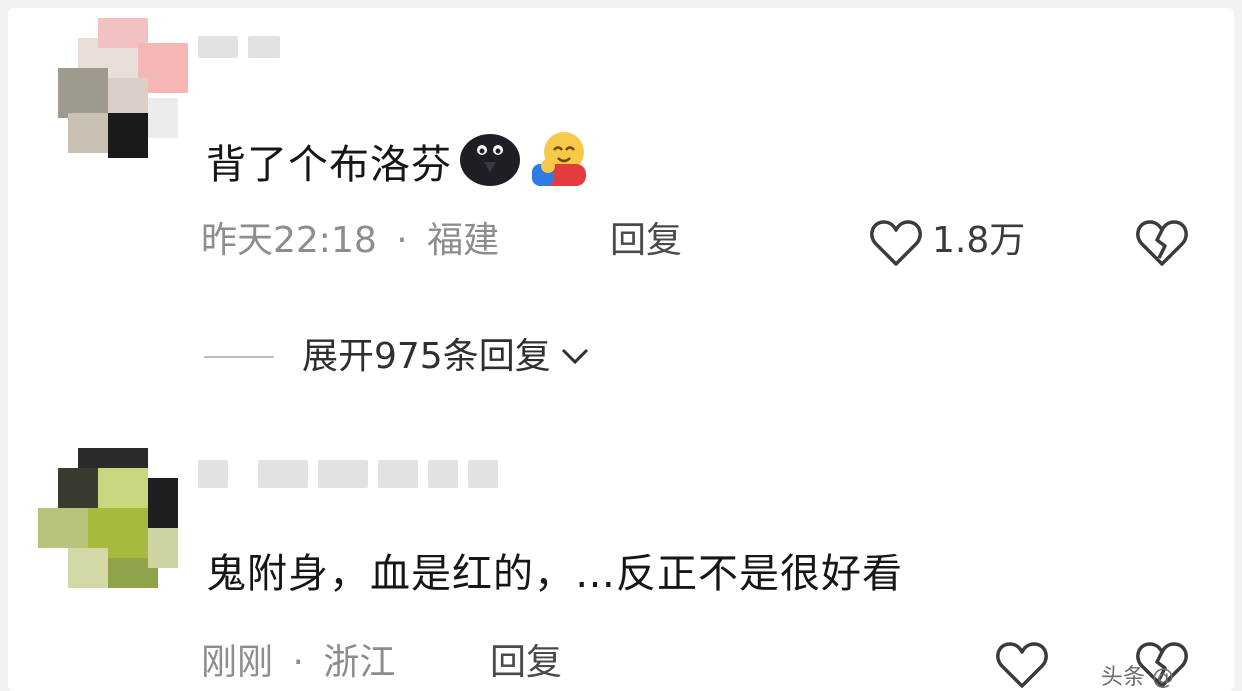 The width and height of the screenshot is (1242, 691). What do you see at coordinates (298, 662) in the screenshot?
I see `comment-meta: 刚刚 · 浙江` at bounding box center [298, 662].